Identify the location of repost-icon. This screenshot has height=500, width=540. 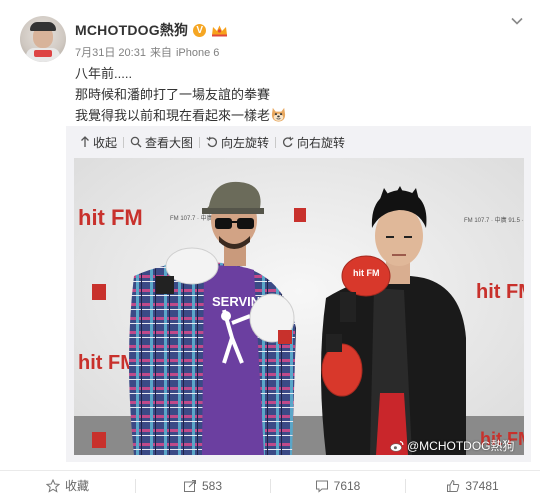
(189, 485).